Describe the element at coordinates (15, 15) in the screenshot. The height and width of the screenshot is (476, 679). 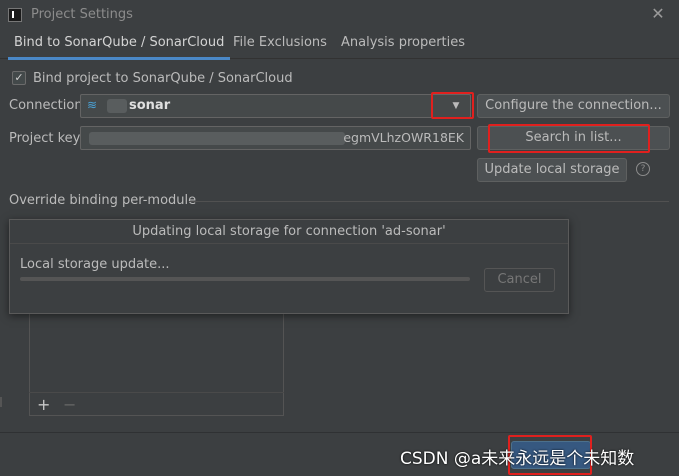
I see `intellij-app-icon` at that location.